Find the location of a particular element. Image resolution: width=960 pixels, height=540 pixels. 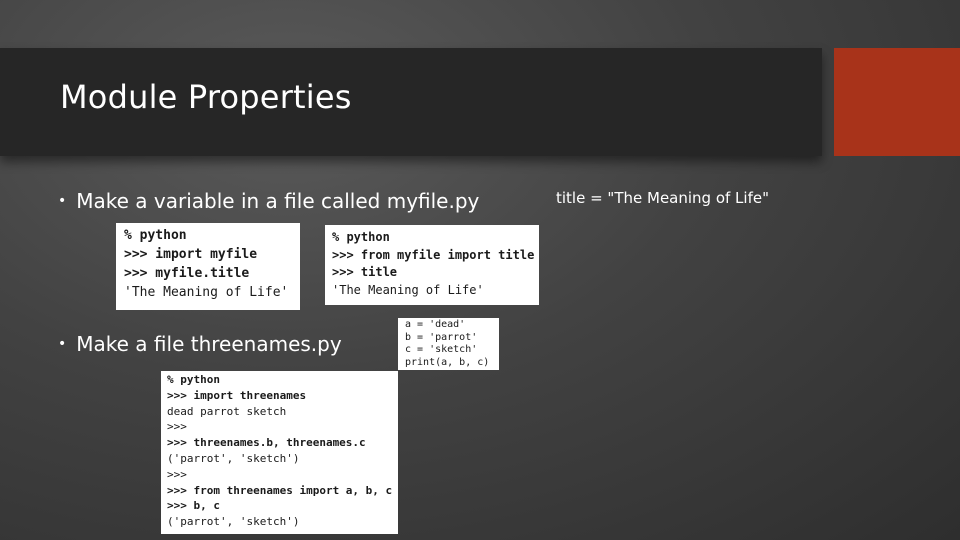

code-line: b = 'parrot' is located at coordinates (441, 337).